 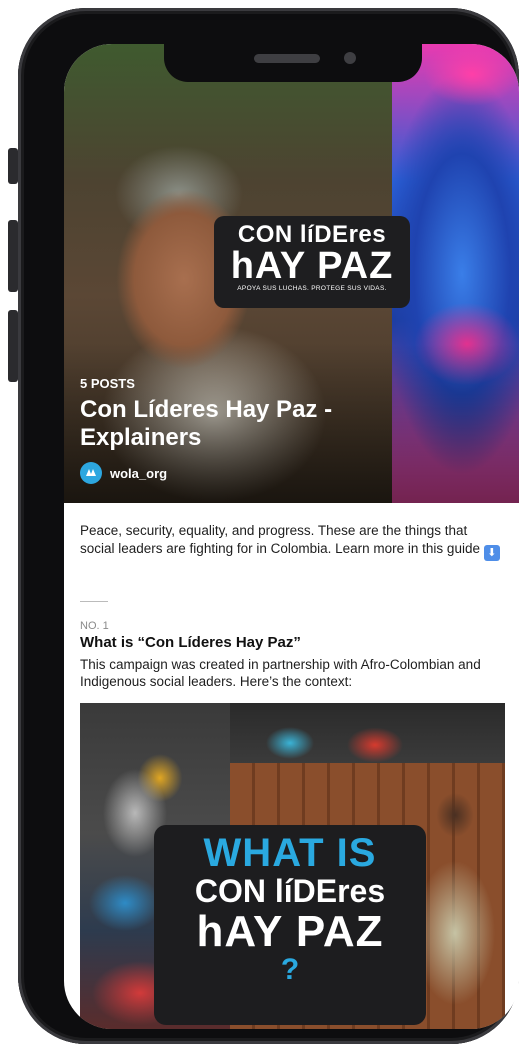 What do you see at coordinates (290, 891) in the screenshot?
I see `image-text-con-lideres: CON líDEres` at bounding box center [290, 891].